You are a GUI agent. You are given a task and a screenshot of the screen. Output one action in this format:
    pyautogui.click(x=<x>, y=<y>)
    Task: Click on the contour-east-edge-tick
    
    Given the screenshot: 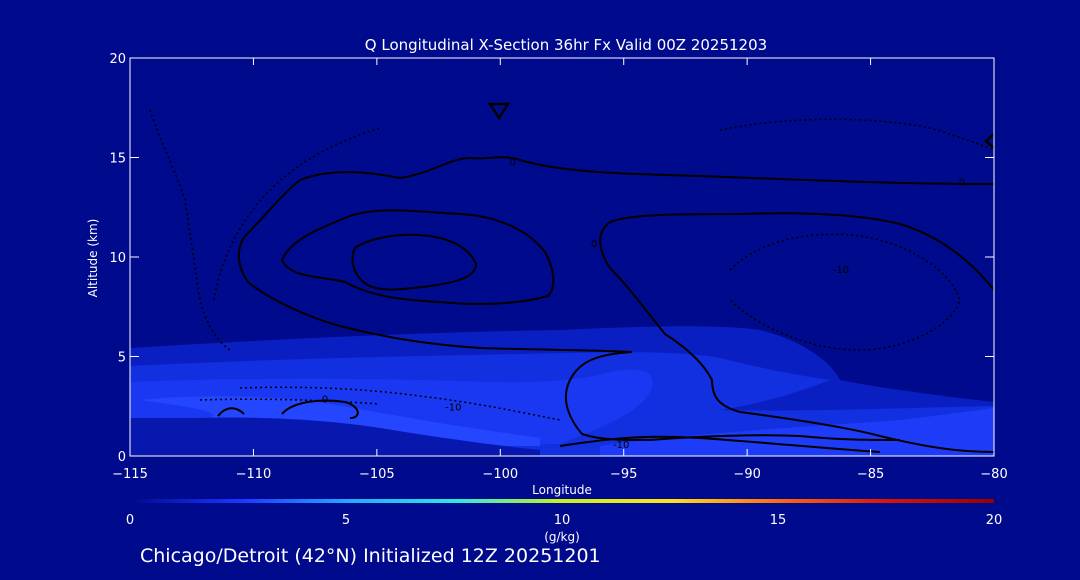 What is the action you would take?
    pyautogui.click(x=989, y=141)
    